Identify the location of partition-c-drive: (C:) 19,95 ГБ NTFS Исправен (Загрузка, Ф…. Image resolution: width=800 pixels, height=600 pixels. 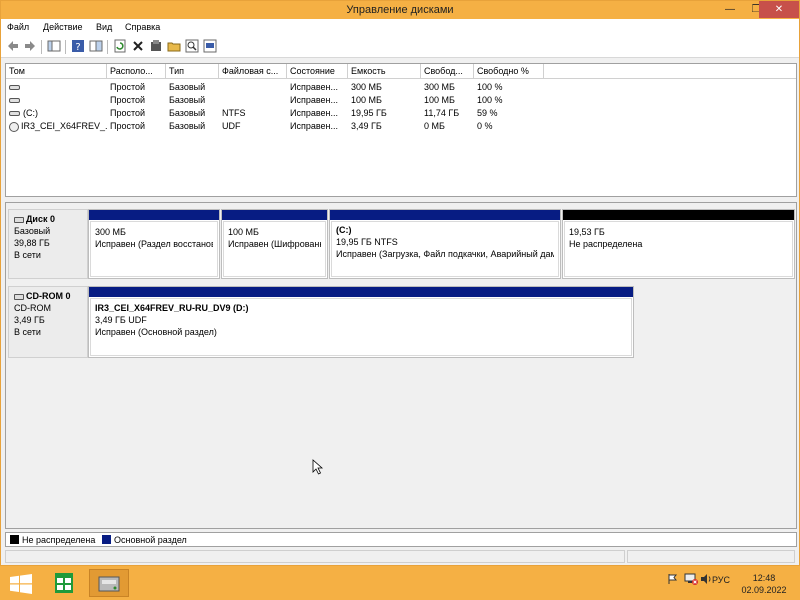
(445, 244).